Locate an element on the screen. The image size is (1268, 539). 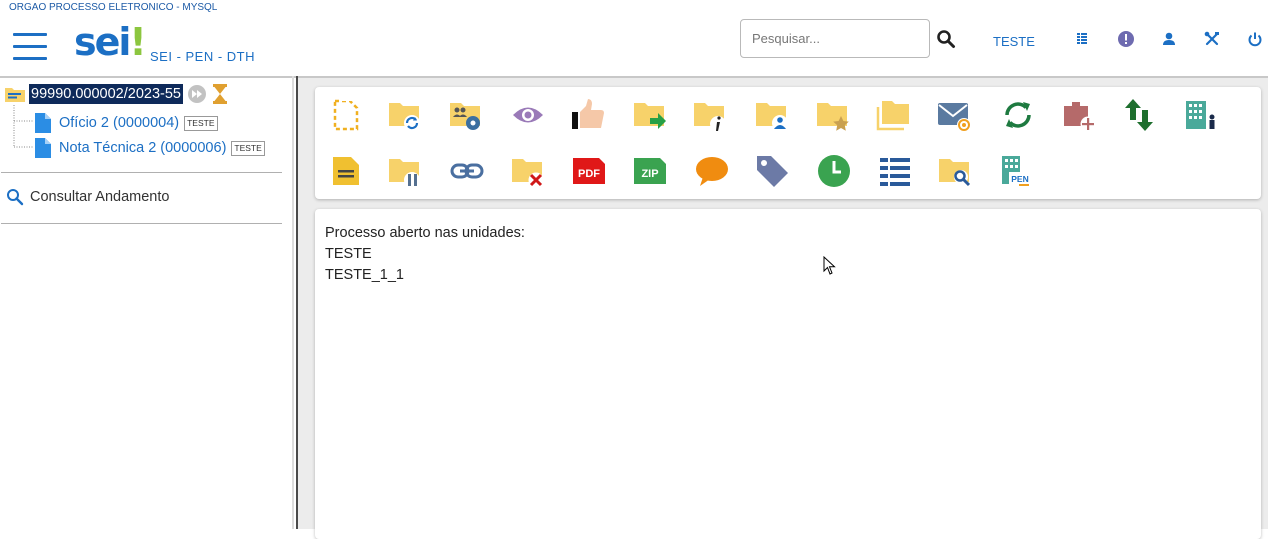
tree-connector is located at coordinates (23, 126).